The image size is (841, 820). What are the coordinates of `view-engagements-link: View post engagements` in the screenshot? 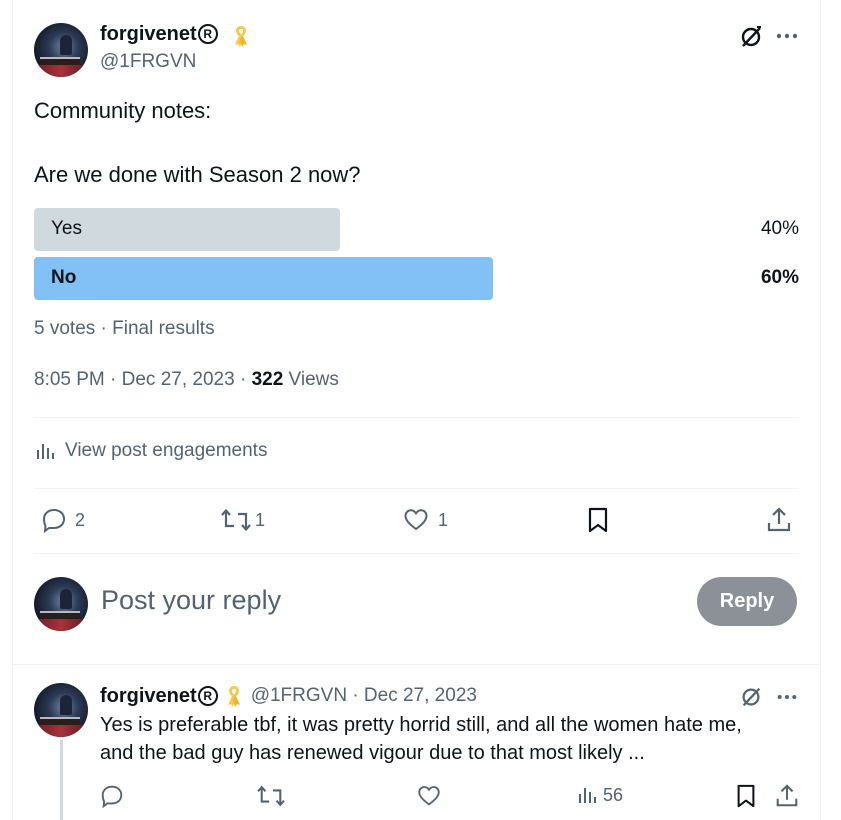 It's located at (150, 451).